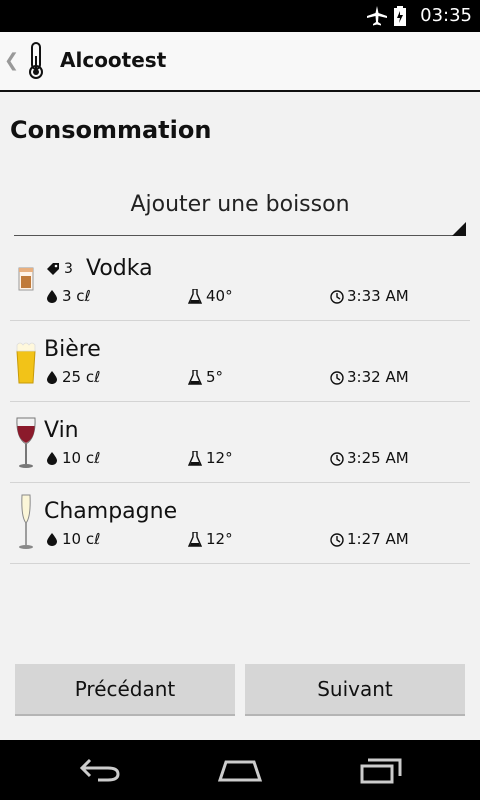 Image resolution: width=480 pixels, height=800 pixels. Describe the element at coordinates (459, 229) in the screenshot. I see `dropdown-triangle-icon` at that location.